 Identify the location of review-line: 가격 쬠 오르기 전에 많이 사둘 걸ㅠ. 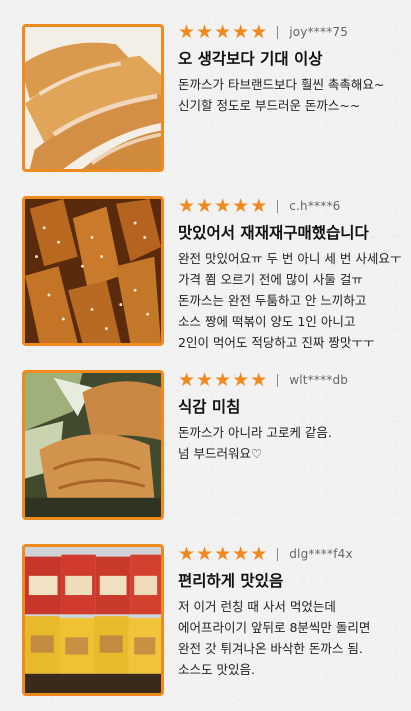
(270, 279).